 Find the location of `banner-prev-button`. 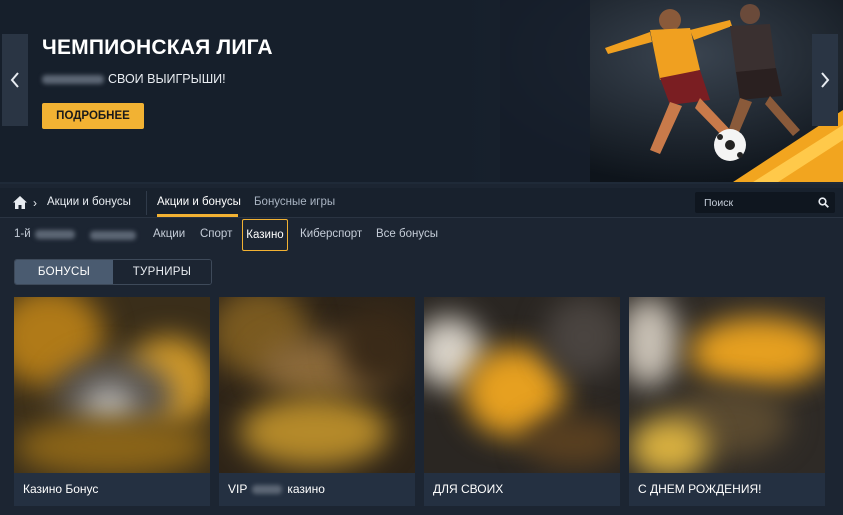

banner-prev-button is located at coordinates (15, 80).